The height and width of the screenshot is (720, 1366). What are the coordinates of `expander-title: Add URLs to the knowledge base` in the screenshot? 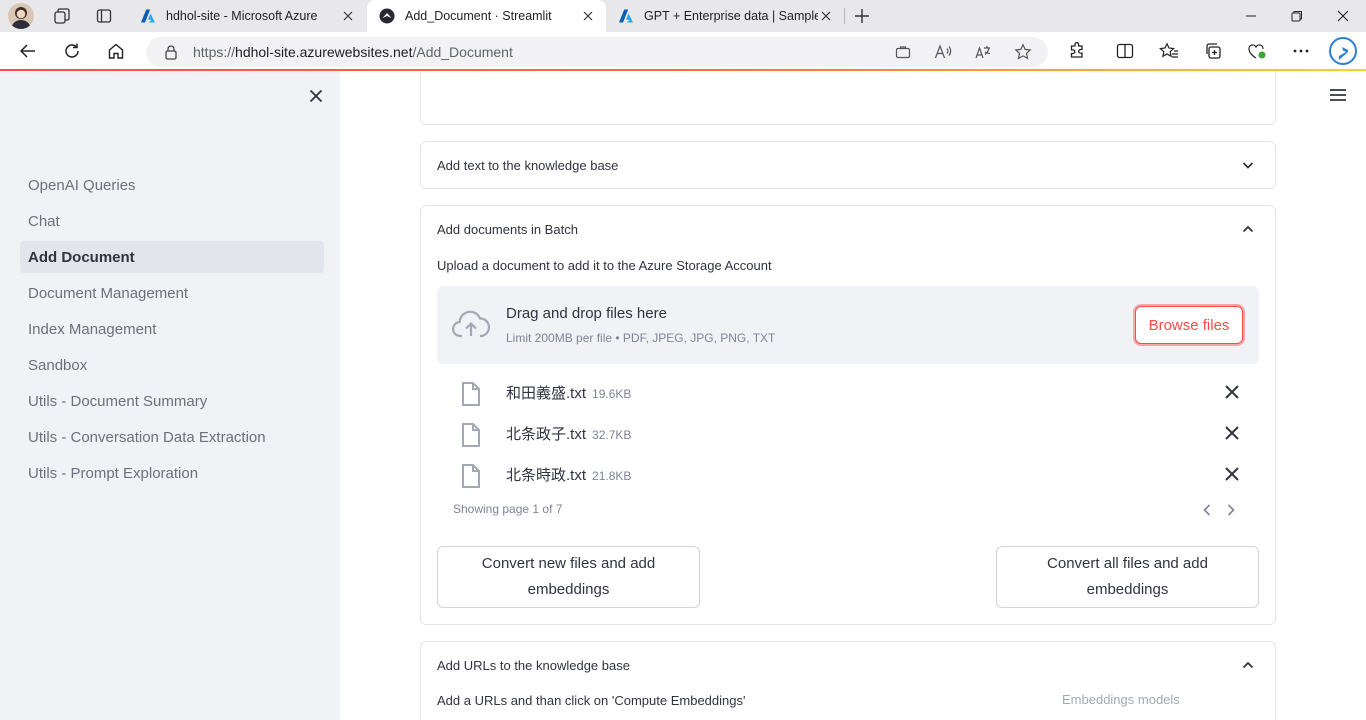 It's located at (533, 665).